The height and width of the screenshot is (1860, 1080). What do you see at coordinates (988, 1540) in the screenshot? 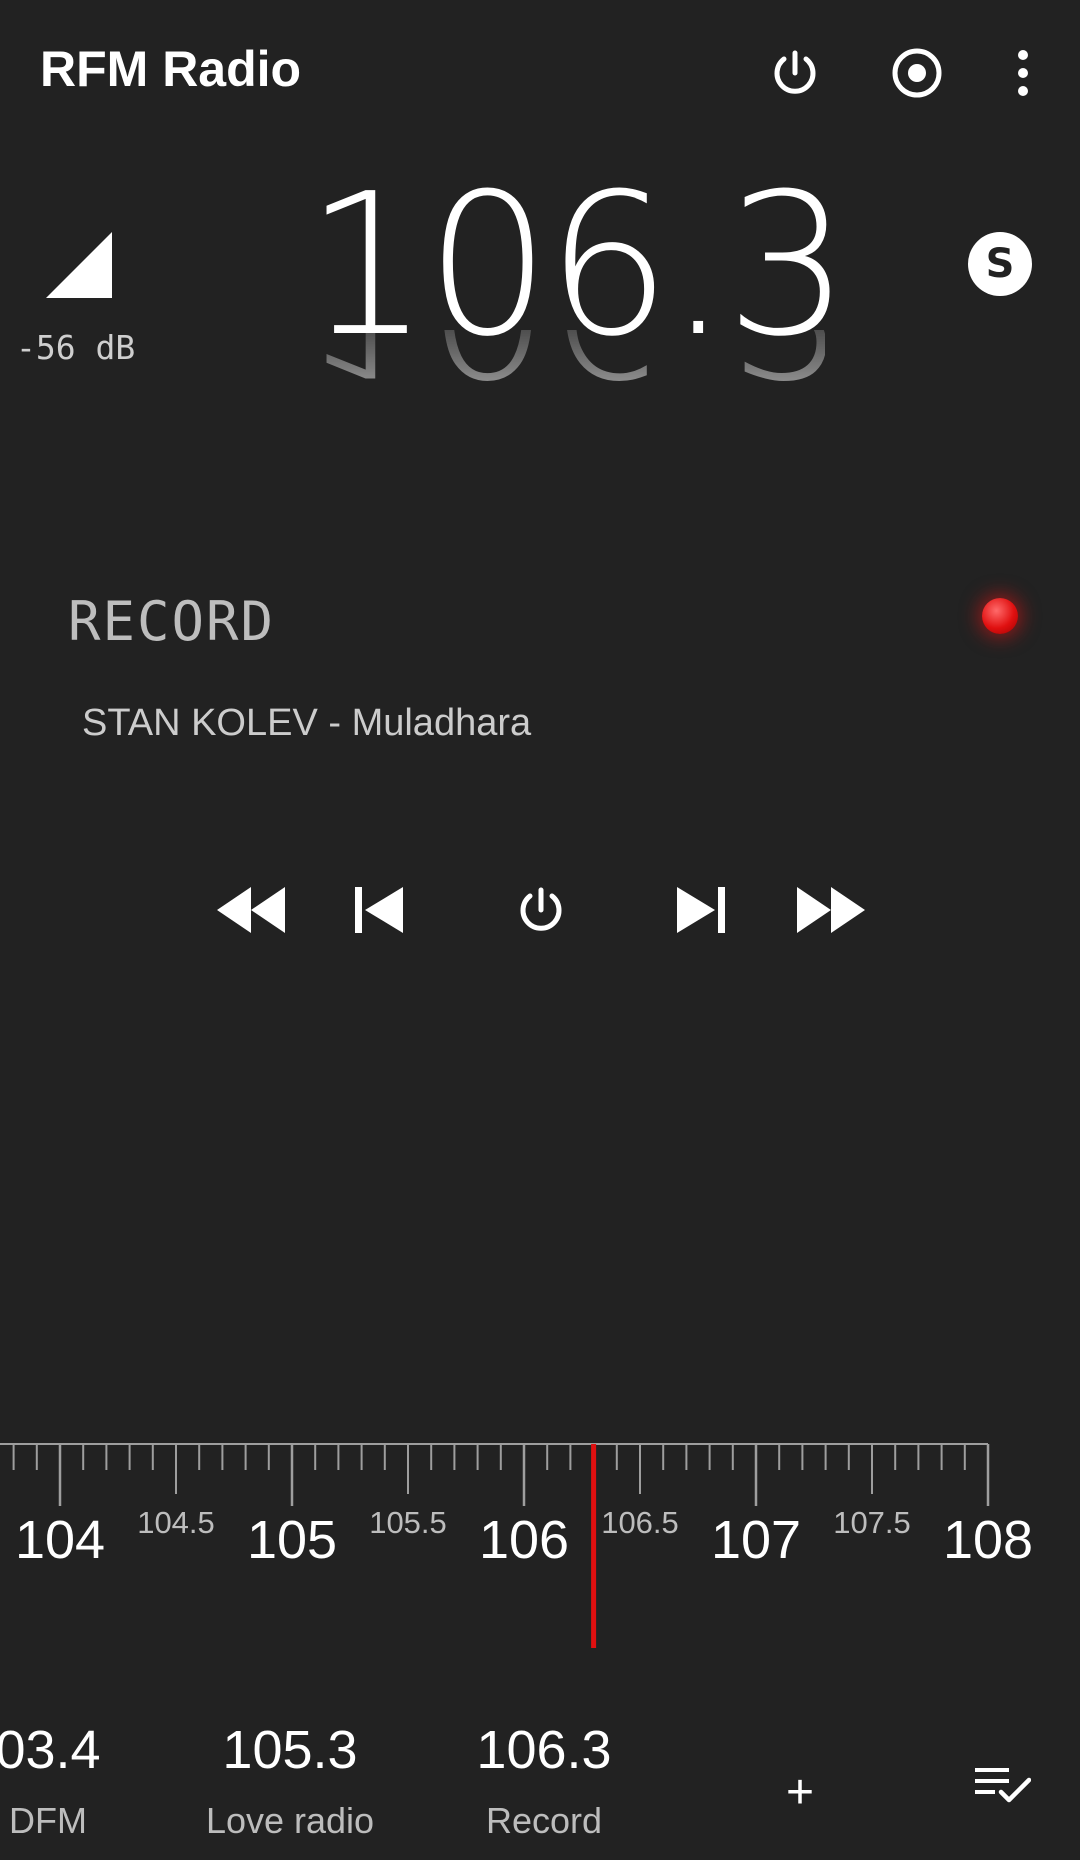
I see `tuner-major-label: 108` at bounding box center [988, 1540].